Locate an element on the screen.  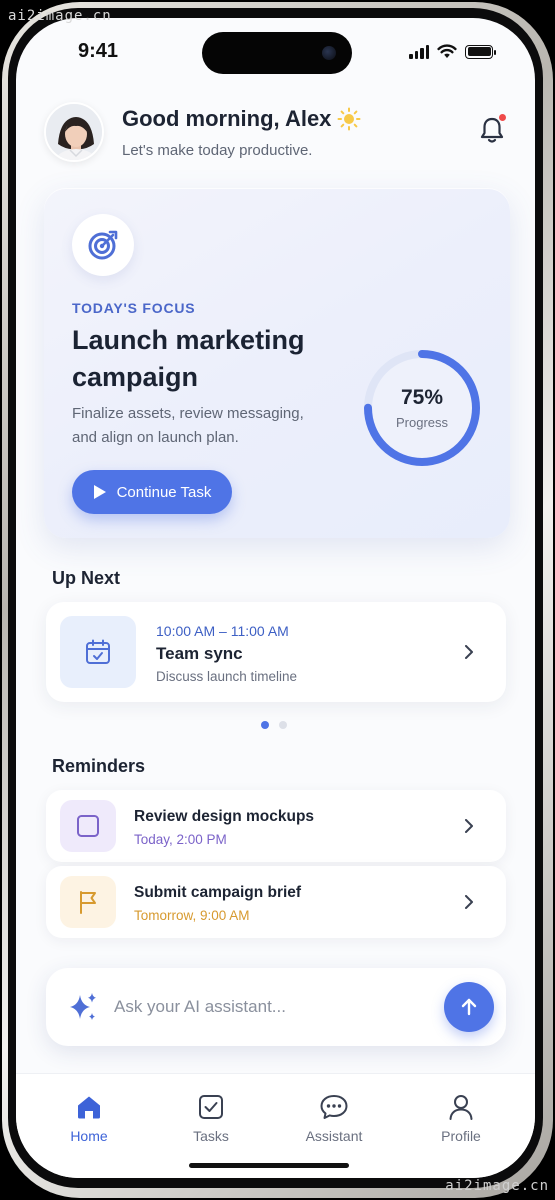
user-icon is located at coordinates (461, 1107).